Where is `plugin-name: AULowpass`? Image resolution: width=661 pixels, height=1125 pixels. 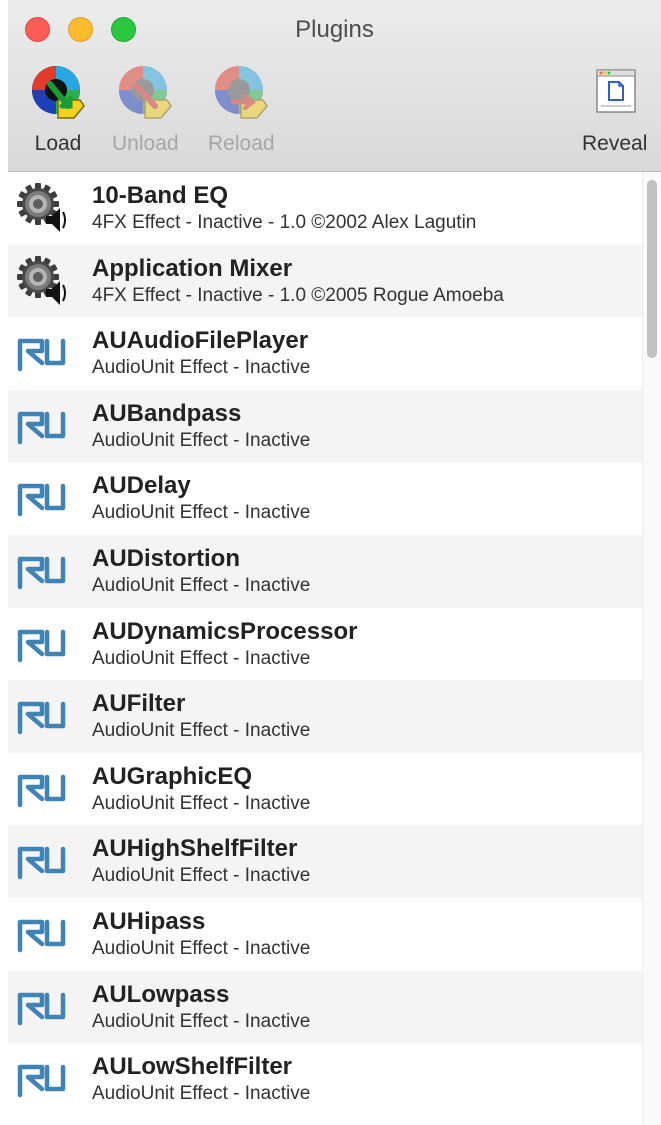
plugin-name: AULowpass is located at coordinates (161, 994).